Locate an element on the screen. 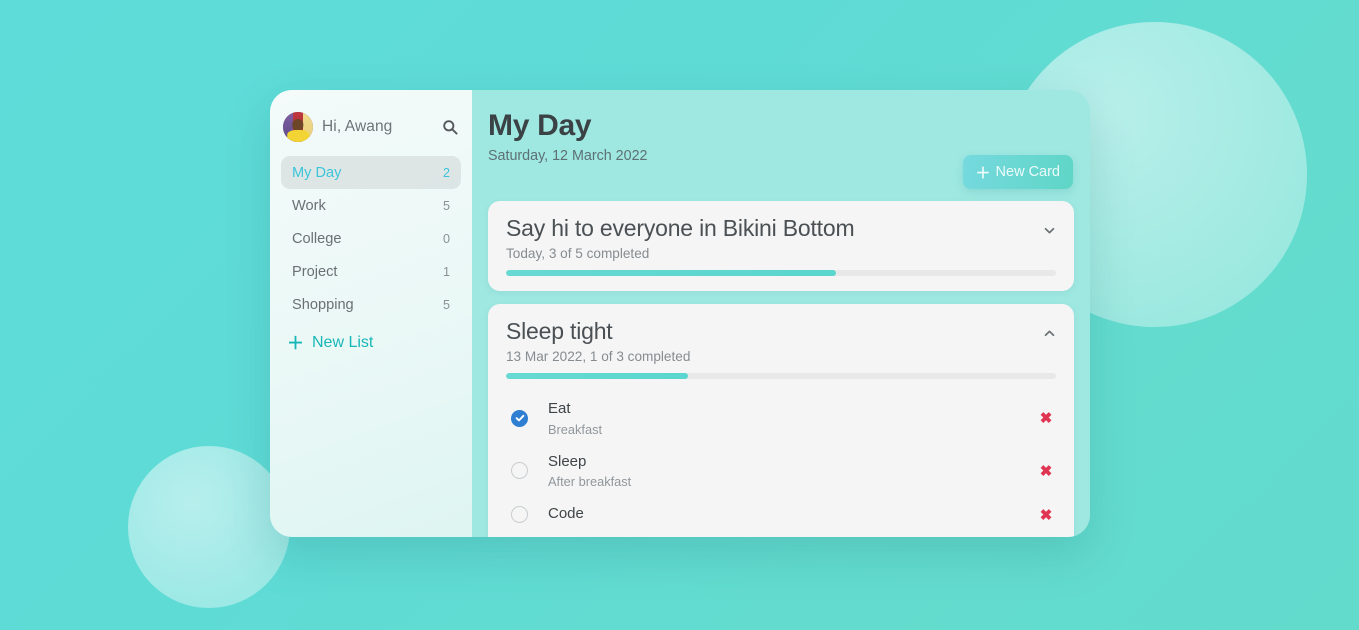 The width and height of the screenshot is (1359, 630). task-note: After breakfast is located at coordinates (590, 482).